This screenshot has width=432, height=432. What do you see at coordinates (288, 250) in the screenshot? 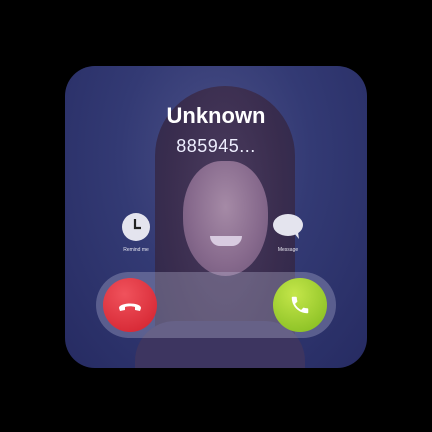
I see `message-label: Message` at bounding box center [288, 250].